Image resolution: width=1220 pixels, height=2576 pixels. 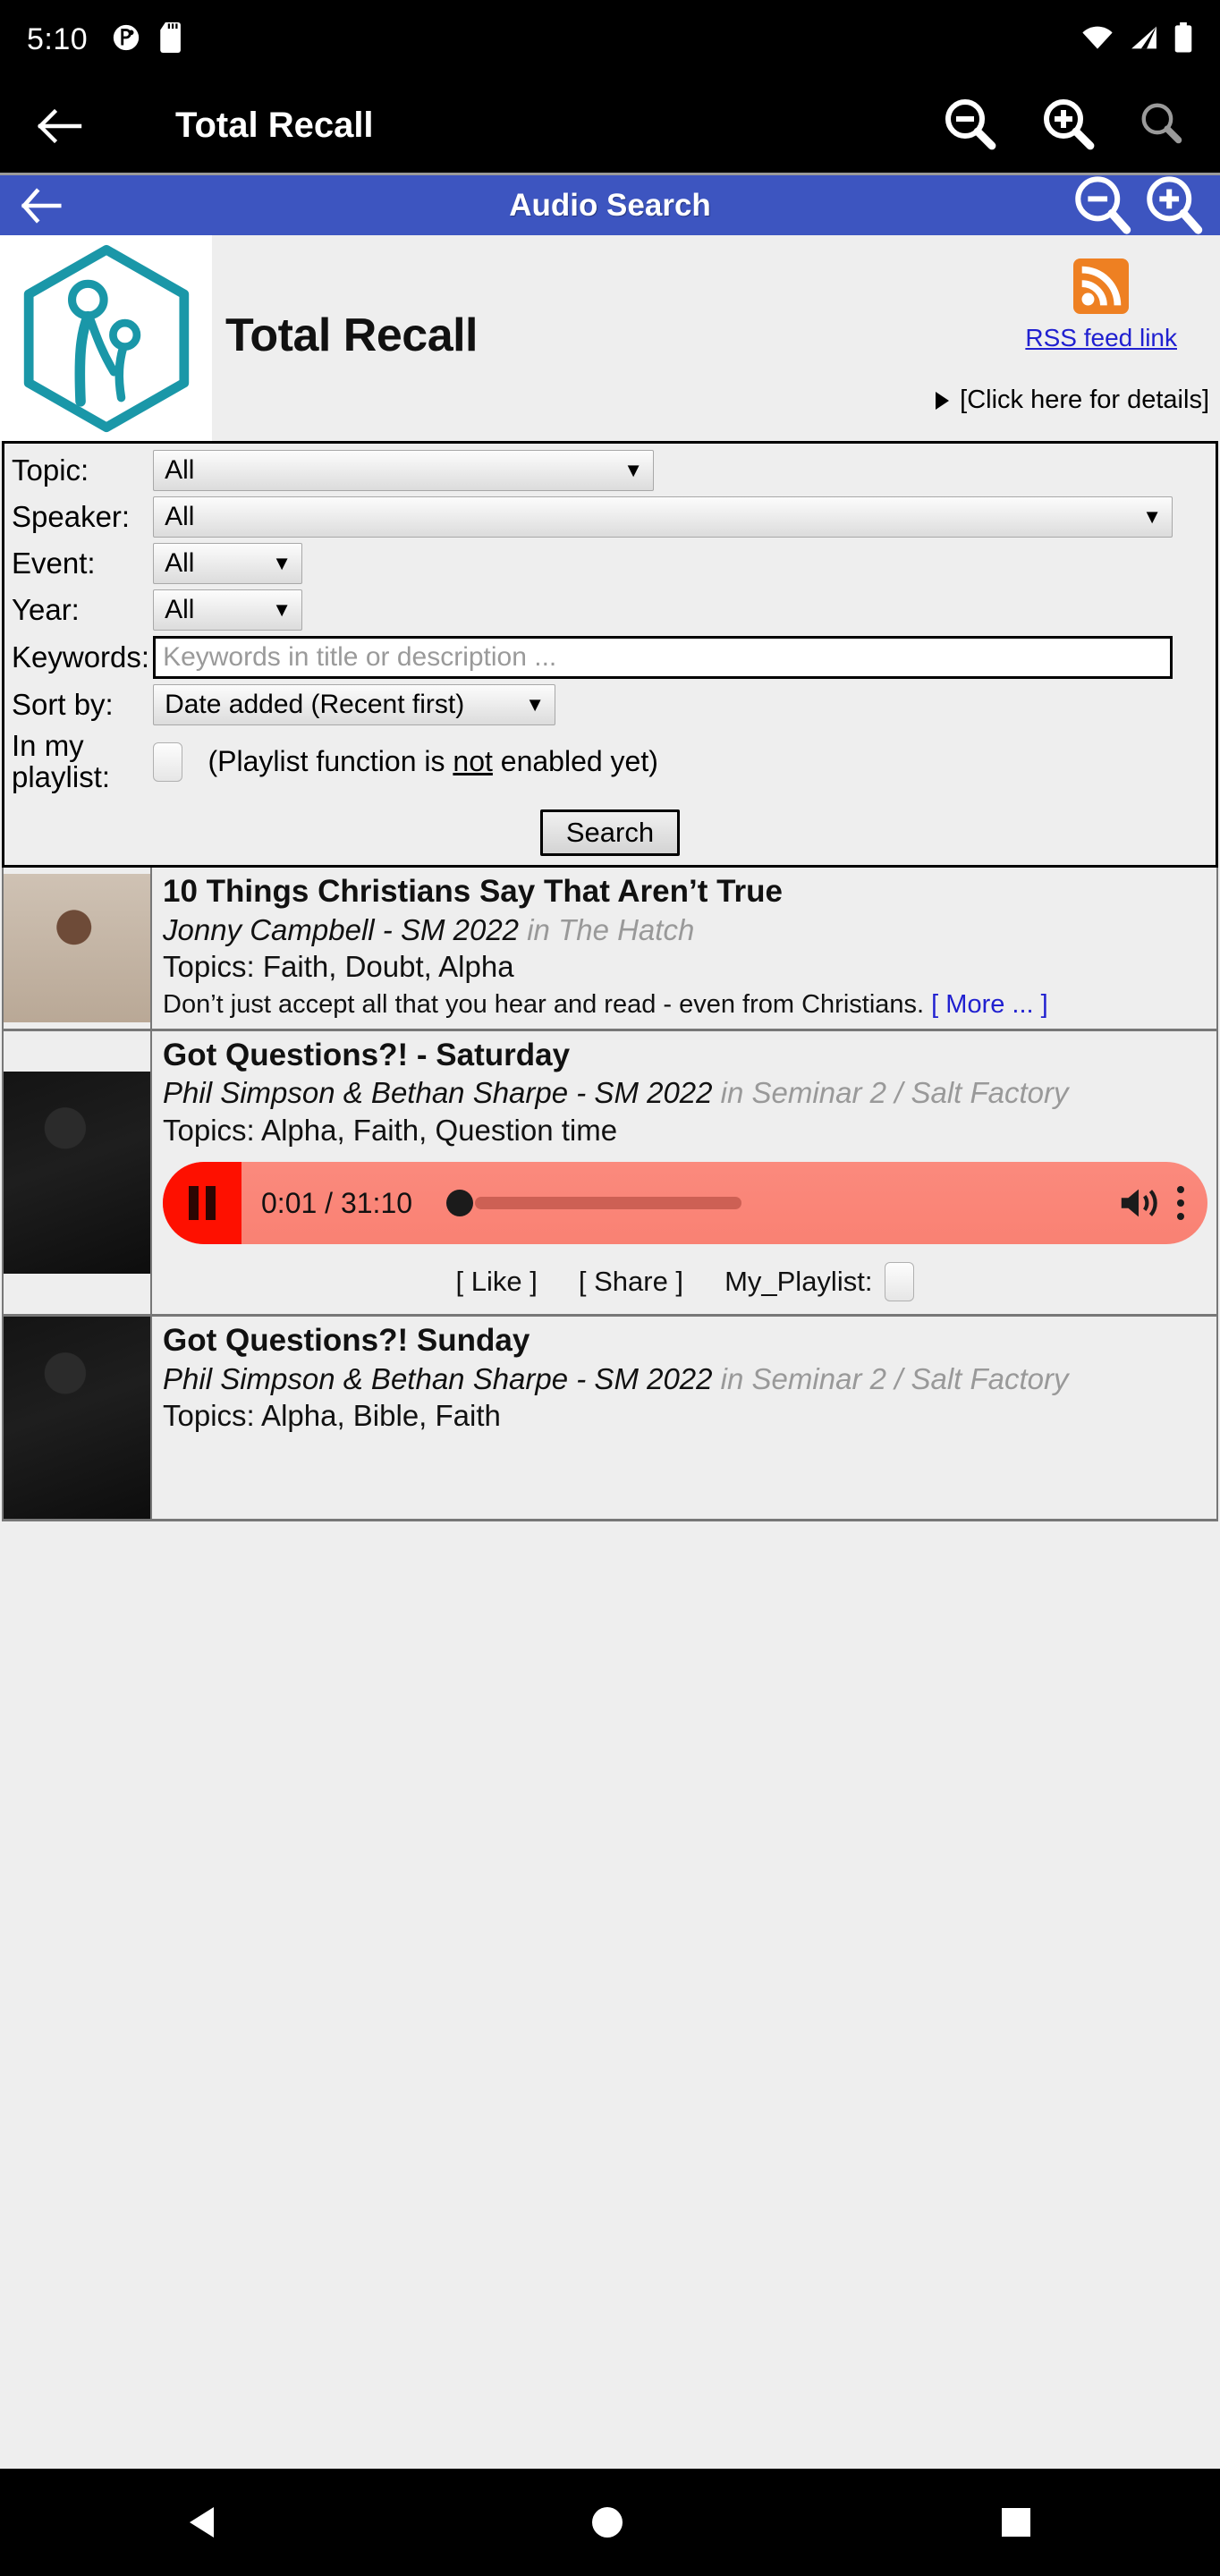 What do you see at coordinates (610, 610) in the screenshot?
I see `form-row-year: Year: All` at bounding box center [610, 610].